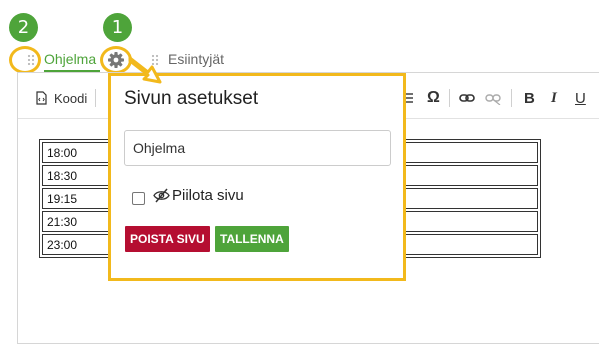 This screenshot has height=344, width=599. I want to click on tab-ohjelma: Ohjelma, so click(70, 59).